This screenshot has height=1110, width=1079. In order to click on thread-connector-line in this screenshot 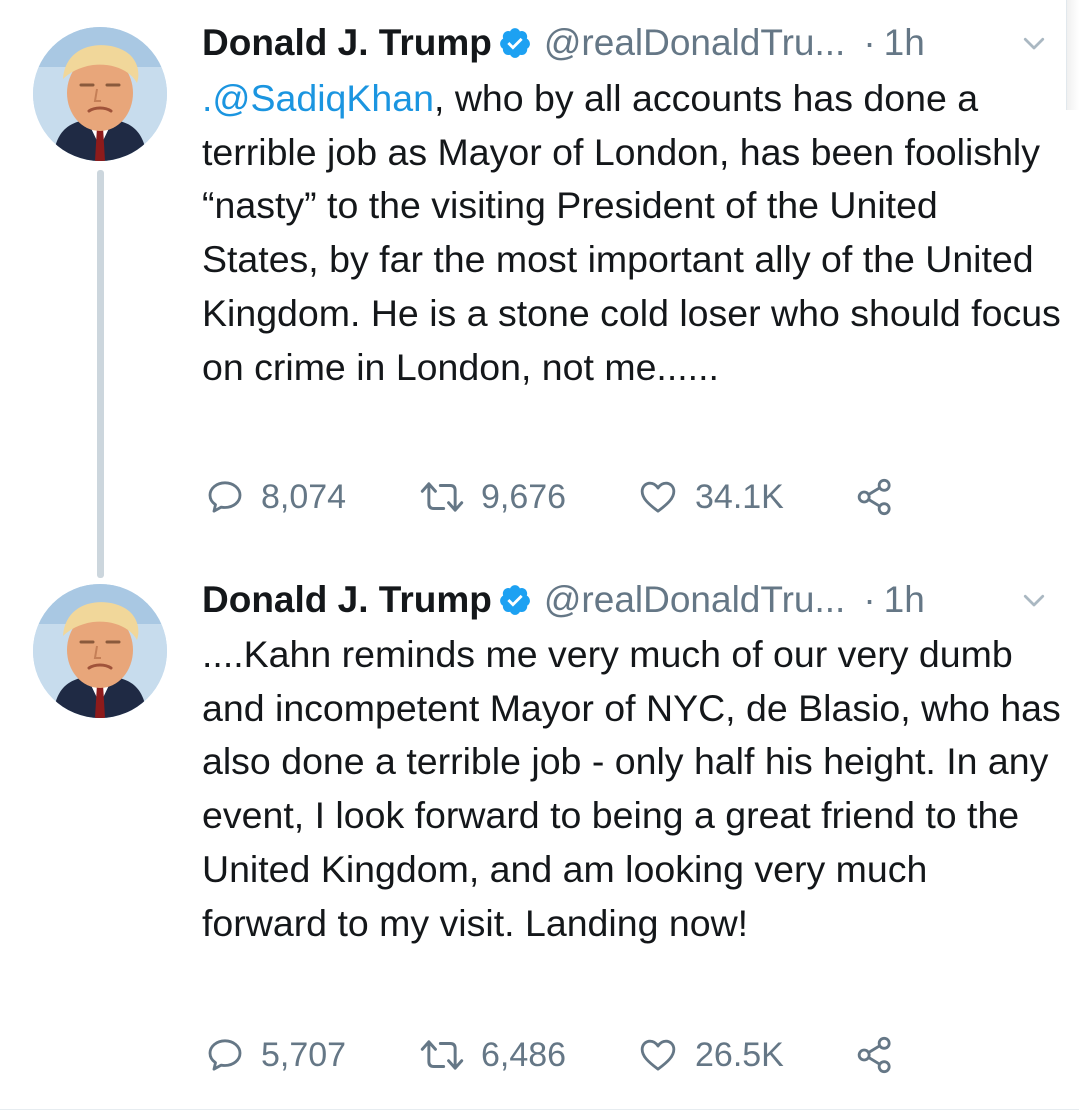, I will do `click(100, 374)`.